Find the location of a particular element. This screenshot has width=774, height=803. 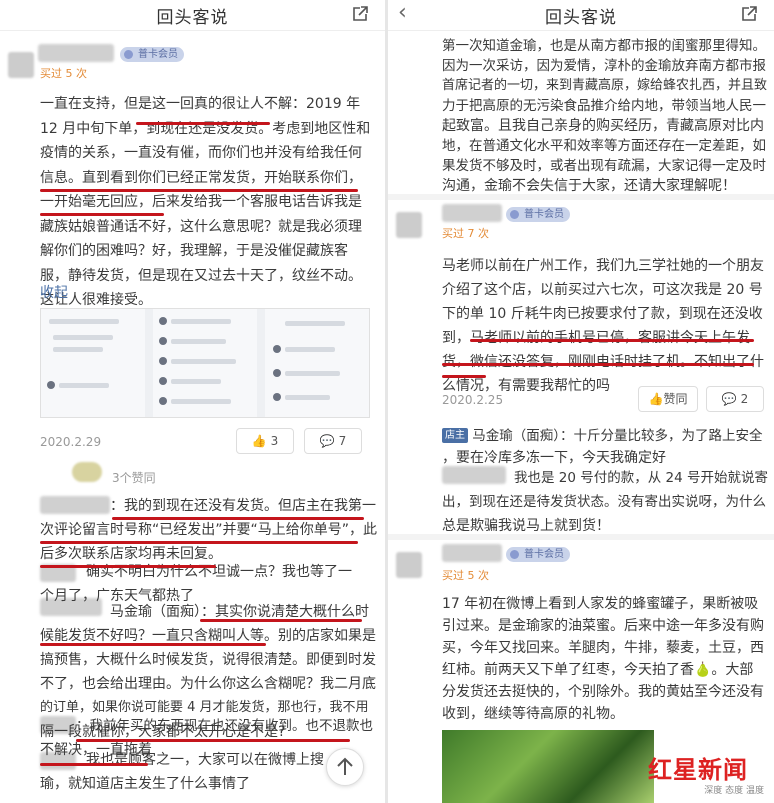

text-line: 17 年初在微博上看到人家发的蜂蜜罐子，果断被吸 is located at coordinates (600, 604).